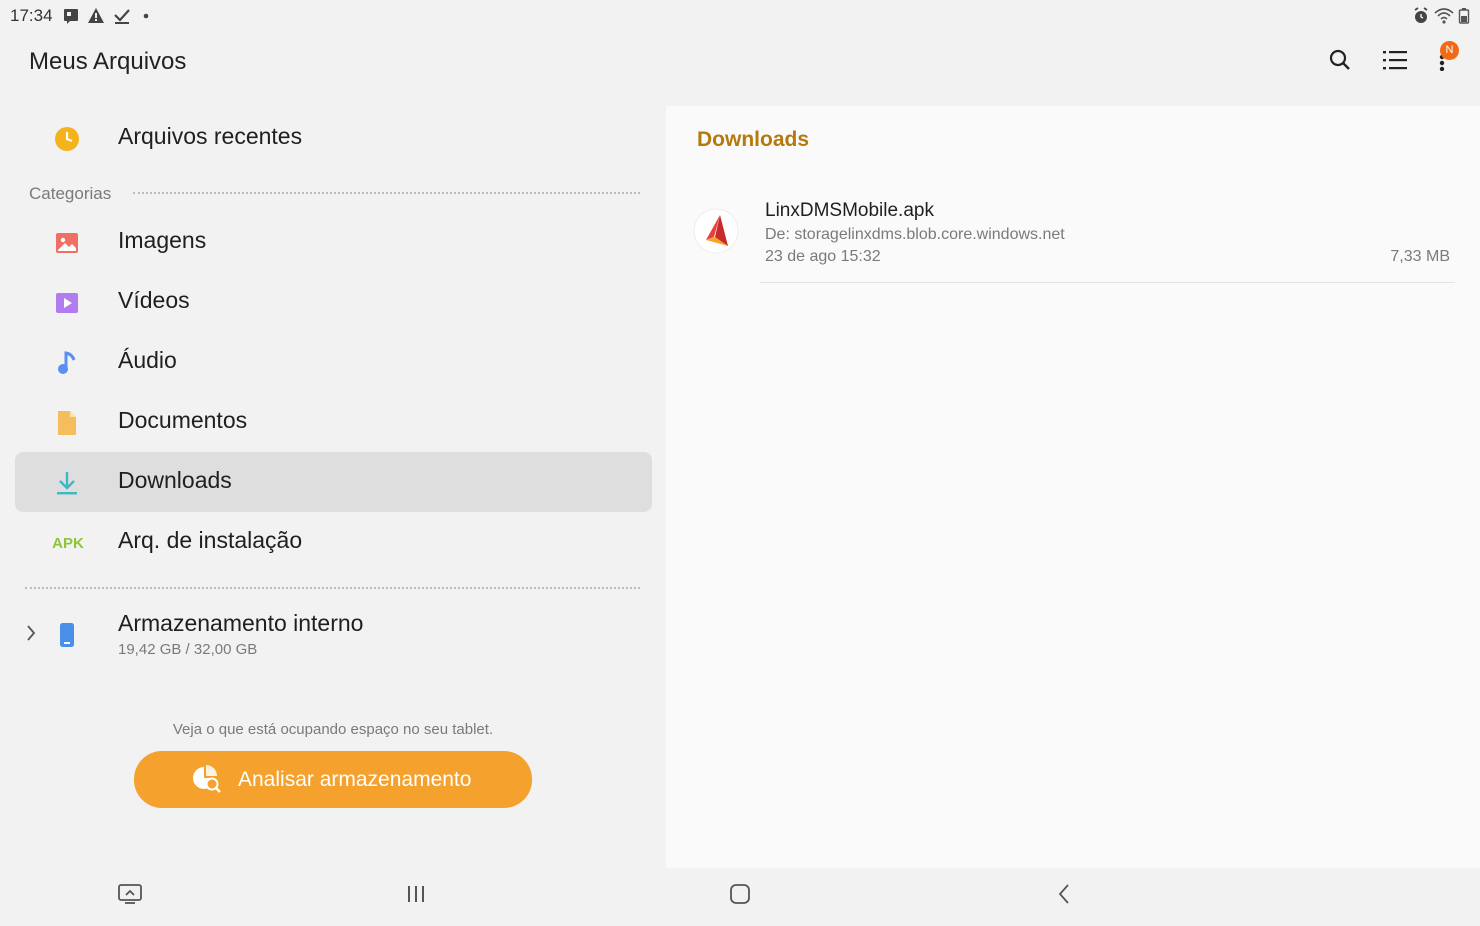  I want to click on home-icon, so click(740, 896).